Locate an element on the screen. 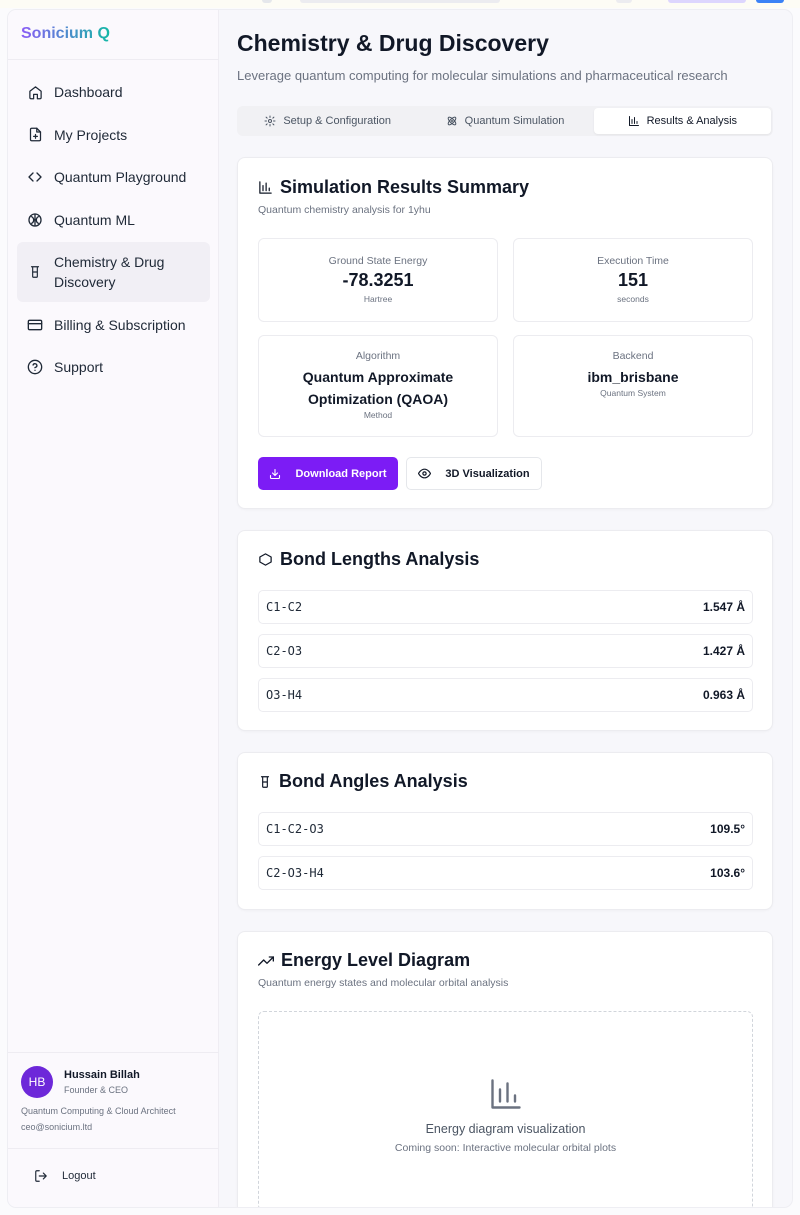 The width and height of the screenshot is (800, 1215). bond-name: C2-O3 is located at coordinates (284, 651).